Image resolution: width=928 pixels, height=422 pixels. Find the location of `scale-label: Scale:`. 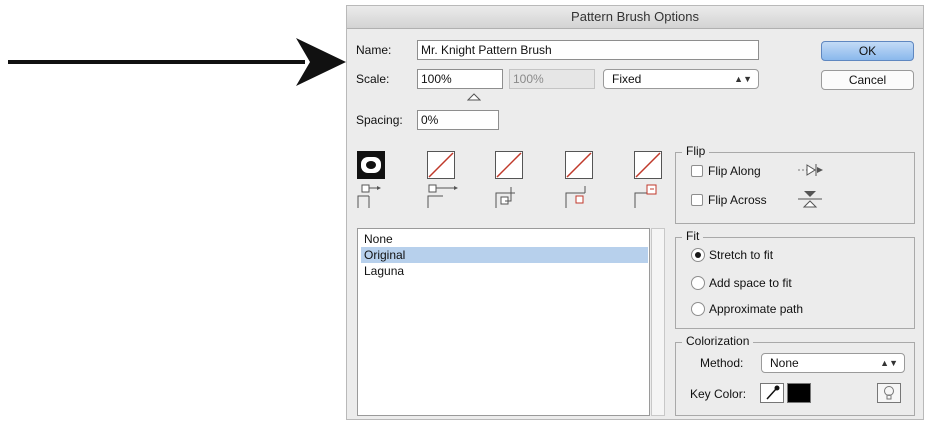

scale-label: Scale: is located at coordinates (373, 79).